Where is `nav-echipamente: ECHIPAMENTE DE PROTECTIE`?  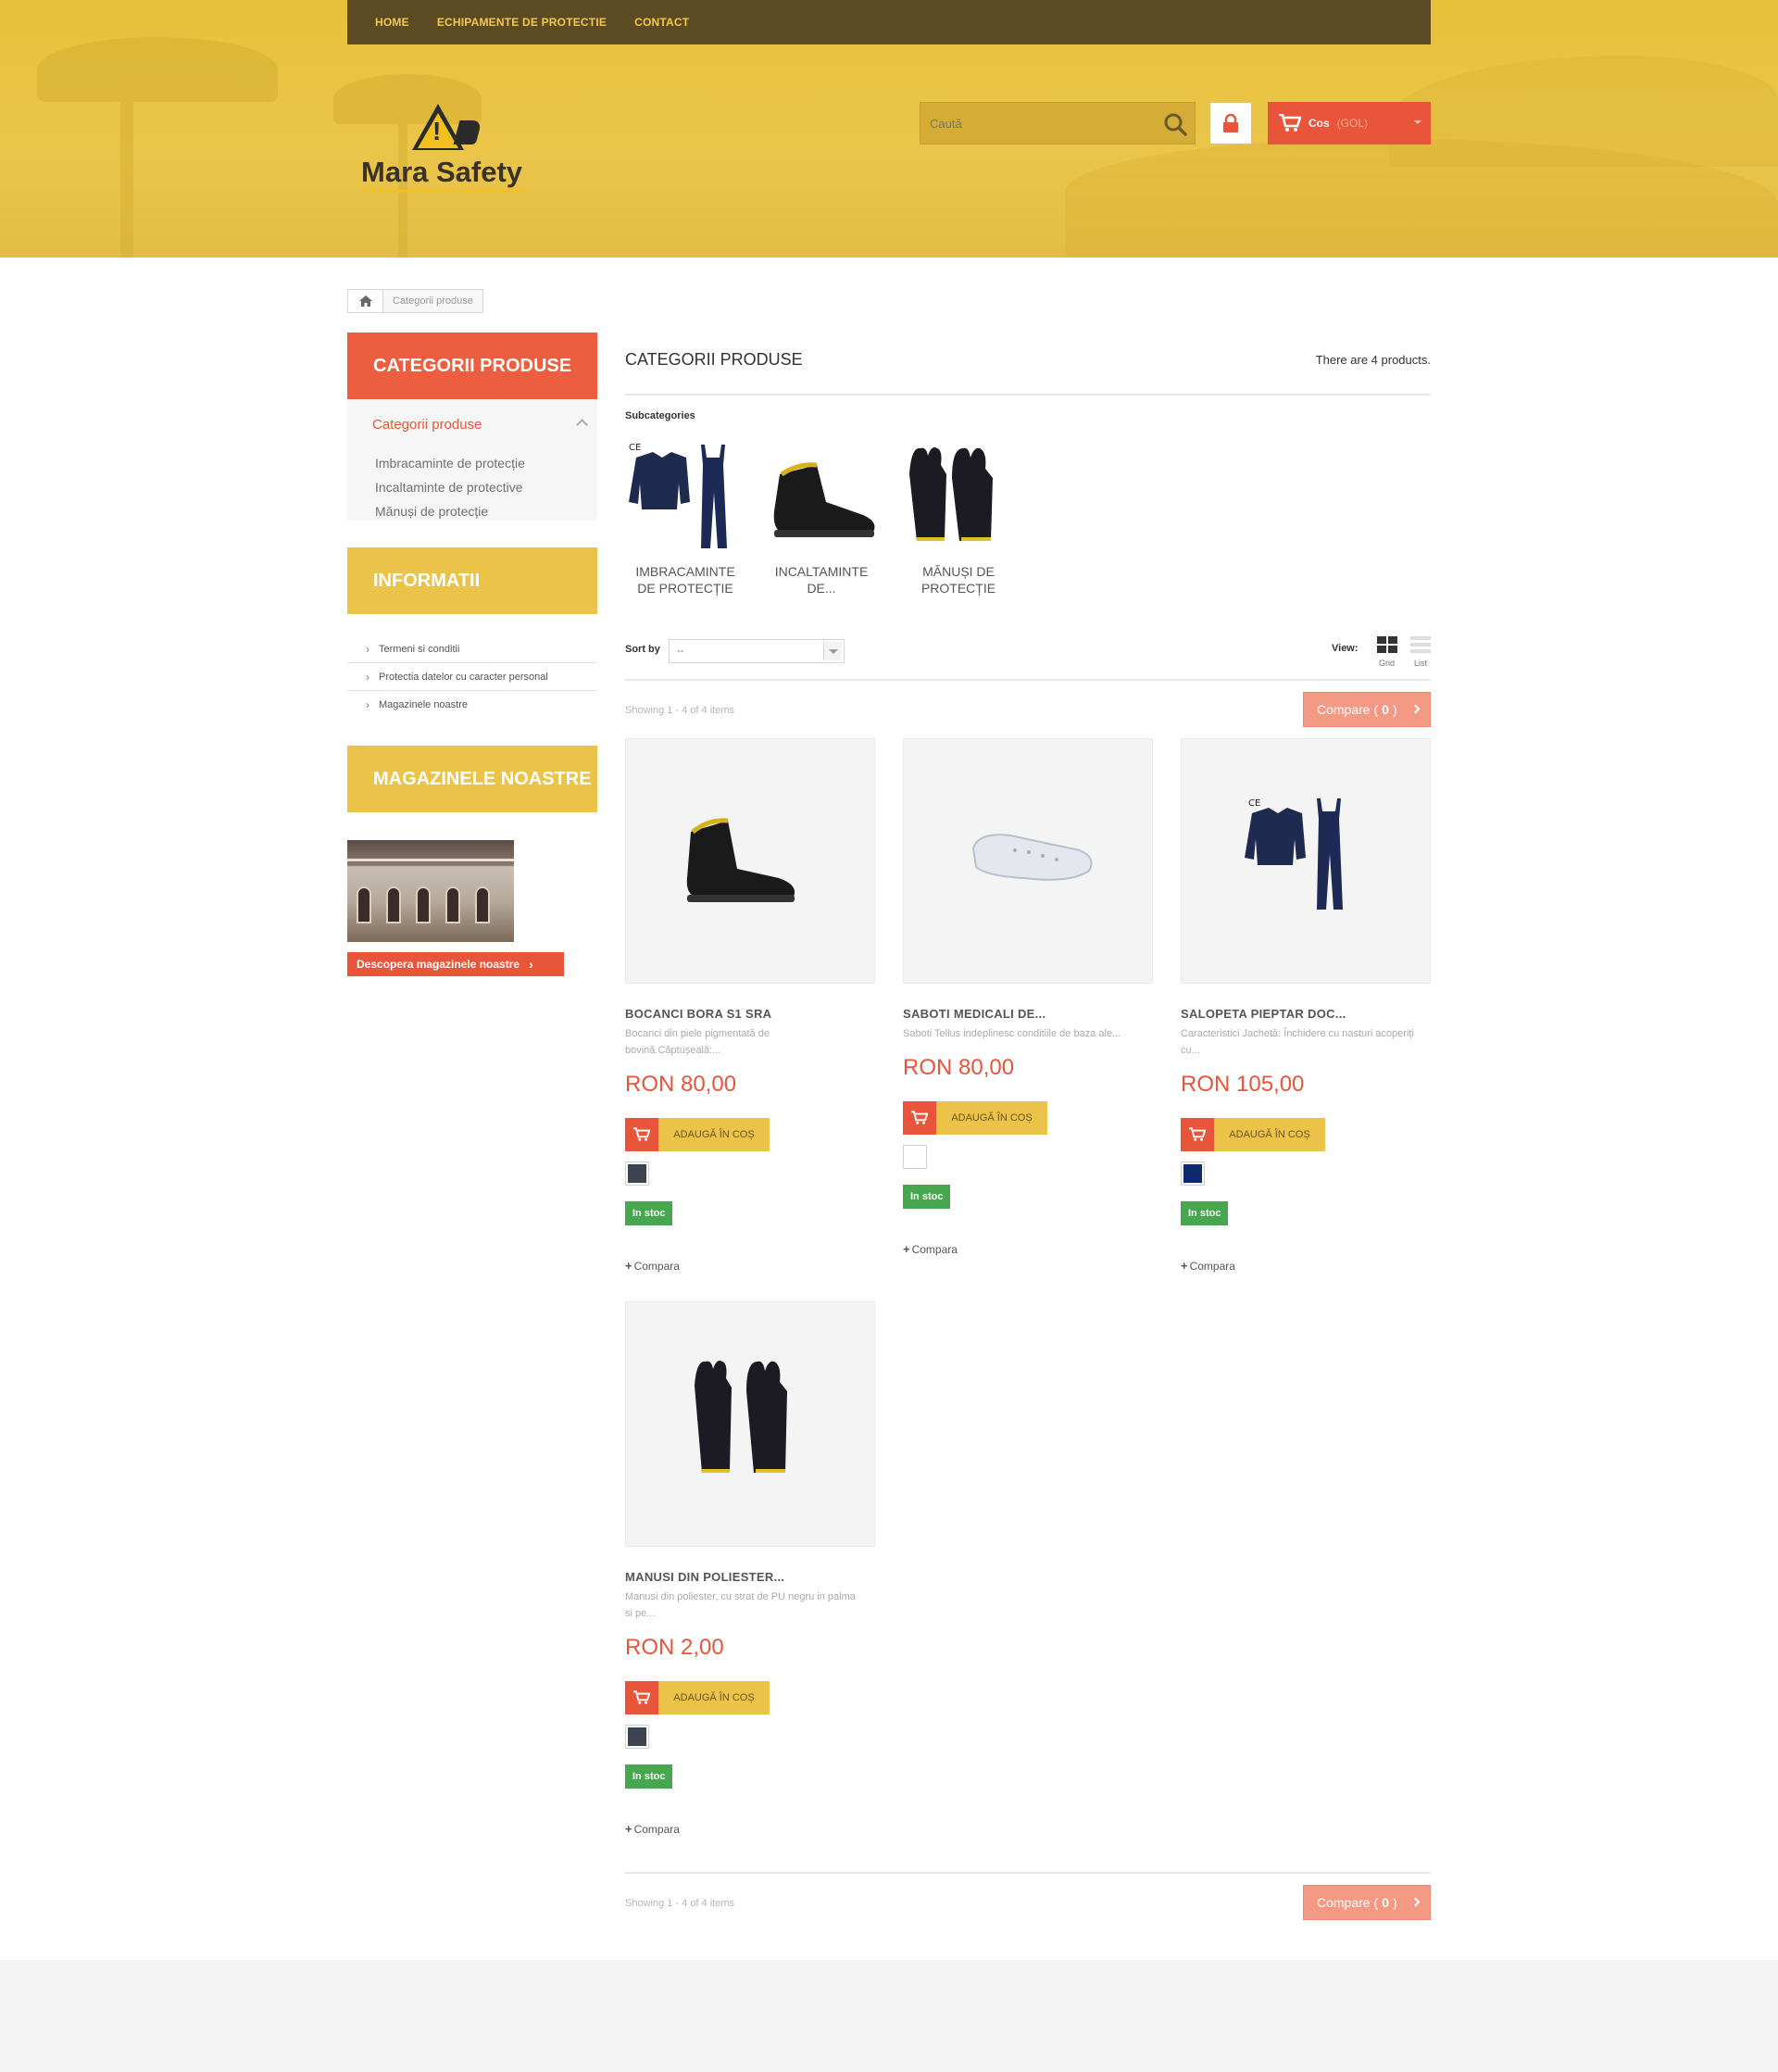
nav-echipamente: ECHIPAMENTE DE PROTECTIE is located at coordinates (522, 22).